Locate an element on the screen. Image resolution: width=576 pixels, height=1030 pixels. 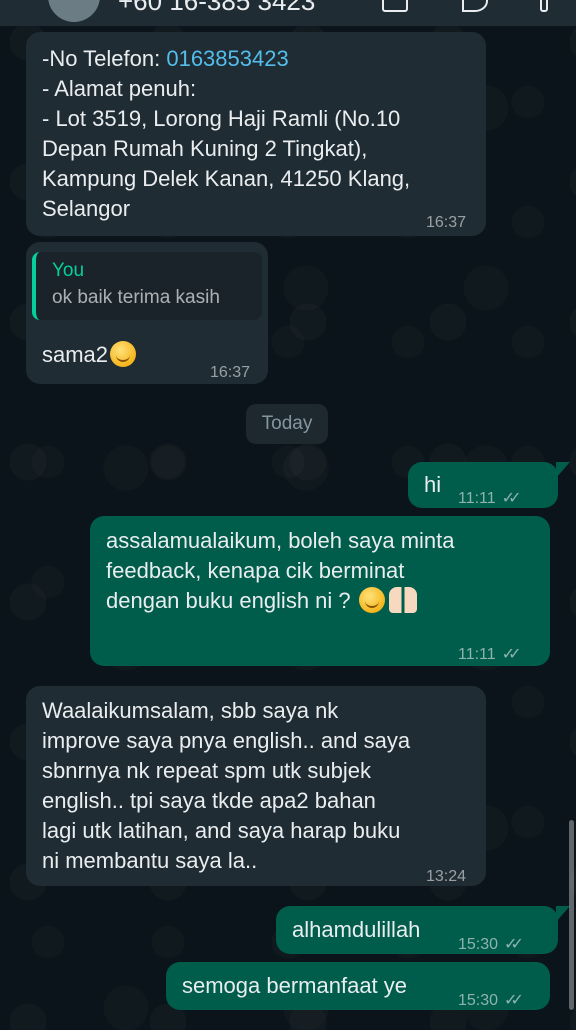
quoted-message: You ok baik terima kasih is located at coordinates (147, 286).